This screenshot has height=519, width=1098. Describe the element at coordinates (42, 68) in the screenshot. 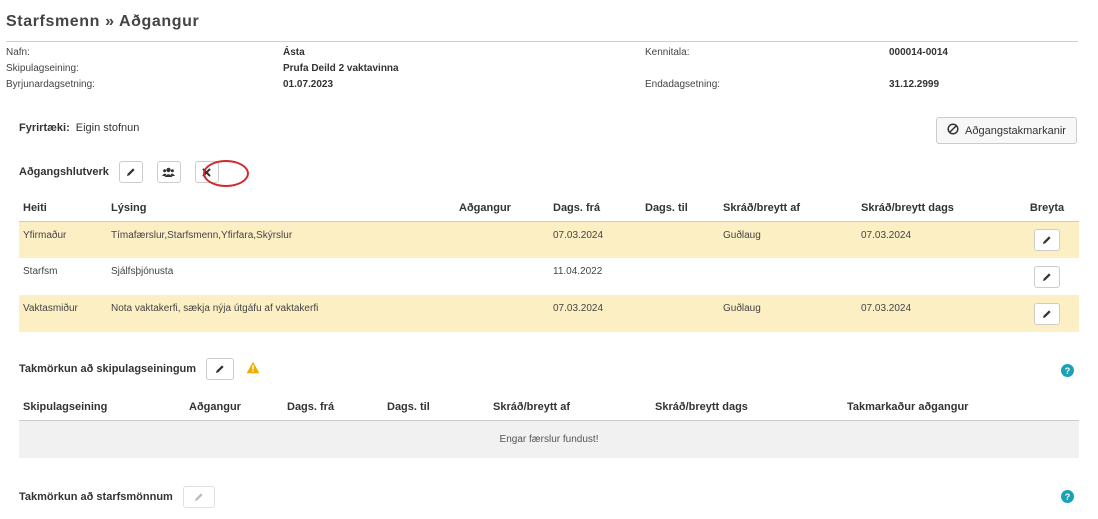

I see `unit-label: Skipulagseining:` at that location.